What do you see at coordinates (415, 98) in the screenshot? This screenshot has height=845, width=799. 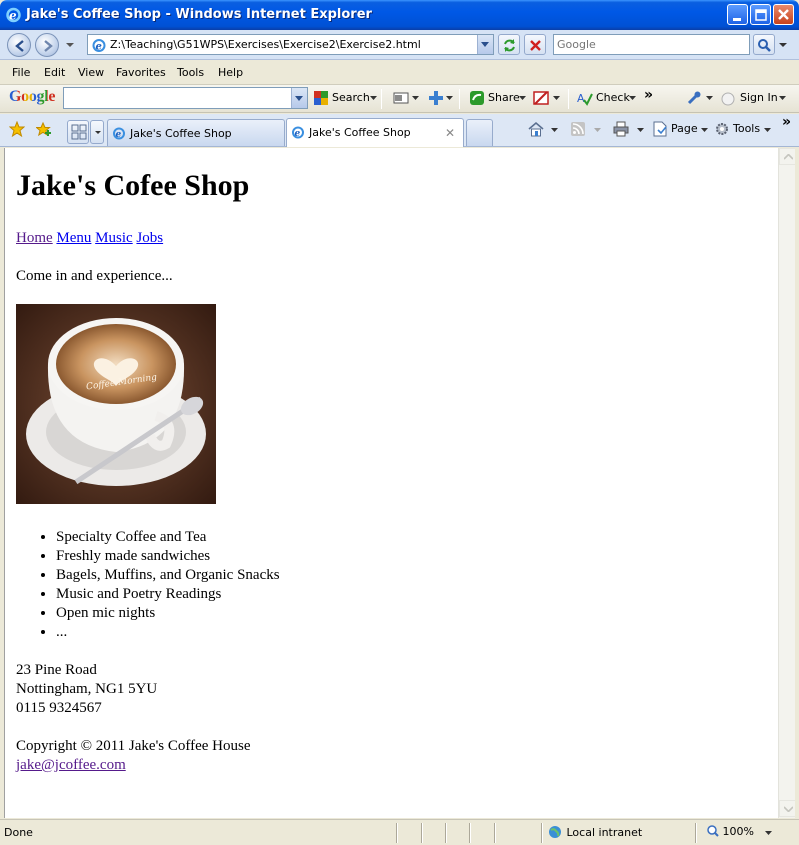 I see `pagerank-chevron-down-icon` at bounding box center [415, 98].